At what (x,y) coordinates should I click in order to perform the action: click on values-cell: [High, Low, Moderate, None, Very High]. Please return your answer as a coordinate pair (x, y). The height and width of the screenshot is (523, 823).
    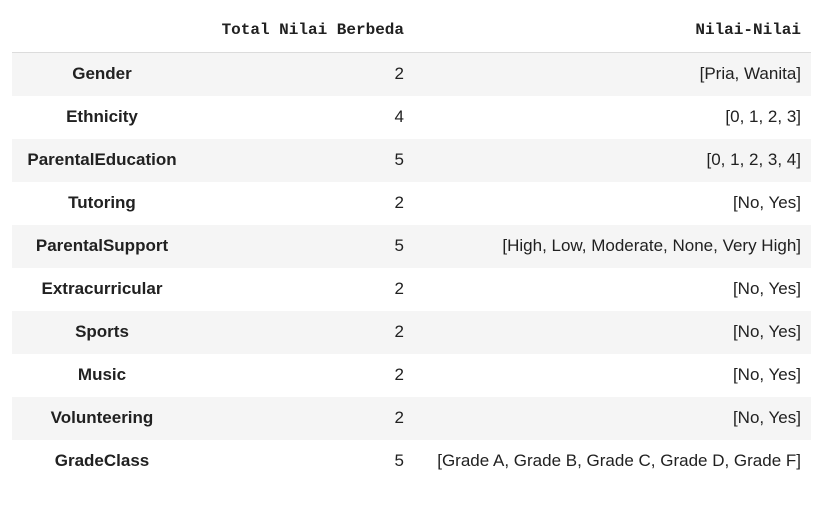
    Looking at the image, I should click on (651, 245).